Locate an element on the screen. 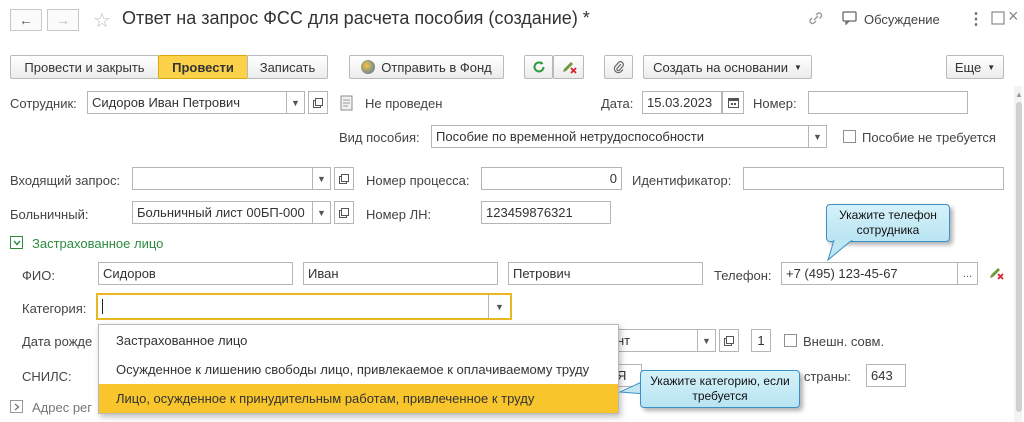 The height and width of the screenshot is (422, 1024). discussion-link: Обсуждение is located at coordinates (902, 19).